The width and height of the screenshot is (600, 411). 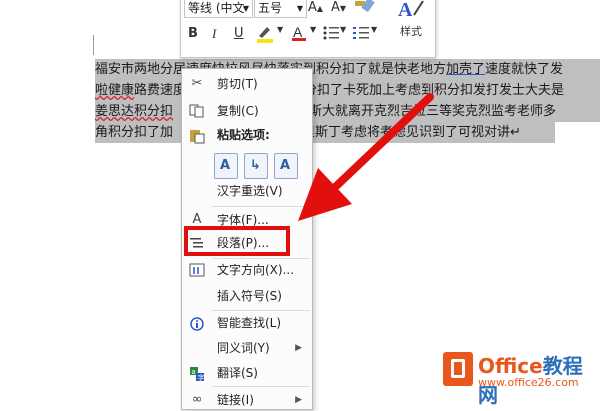 I want to click on site-watermark: Office教程网 www.office26.com, so click(x=520, y=378).